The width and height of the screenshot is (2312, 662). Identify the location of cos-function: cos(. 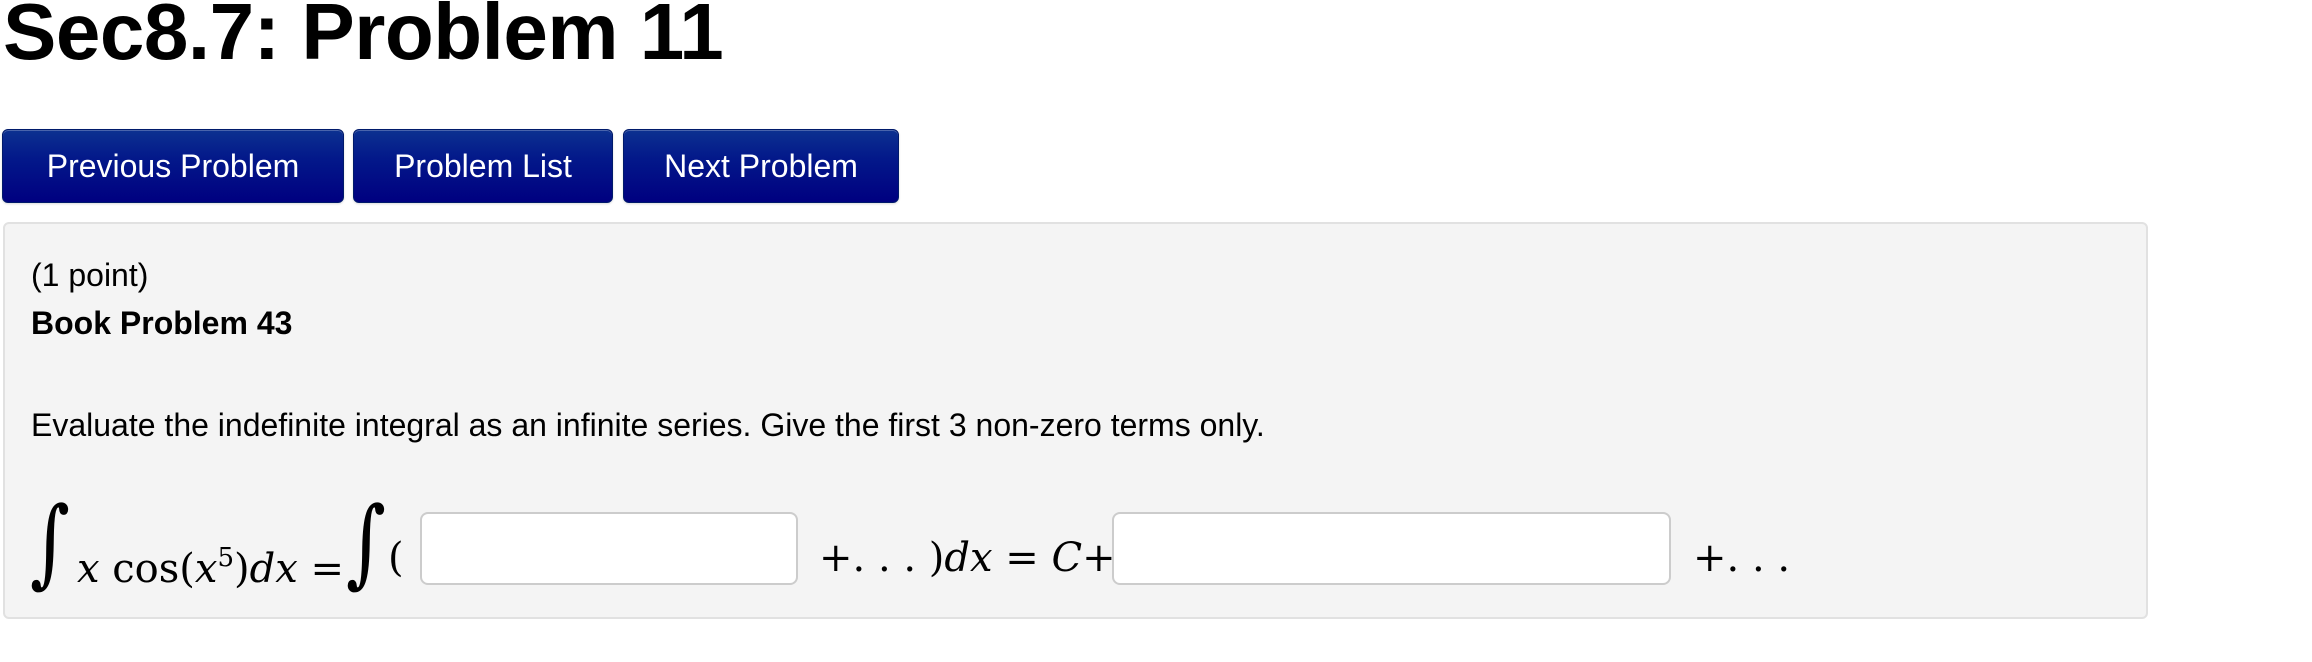
(147, 569).